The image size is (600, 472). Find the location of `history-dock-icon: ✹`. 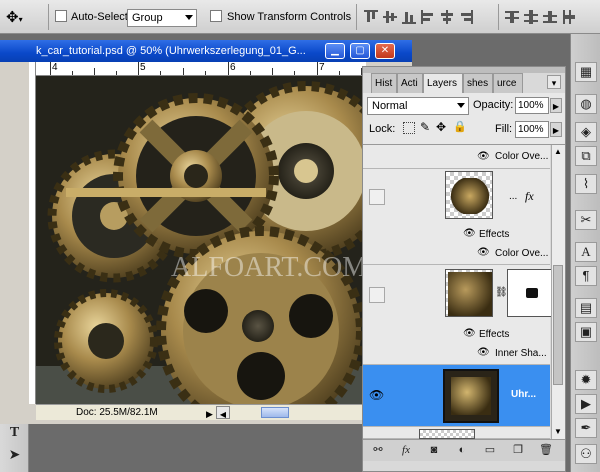

history-dock-icon: ✹ is located at coordinates (586, 380).